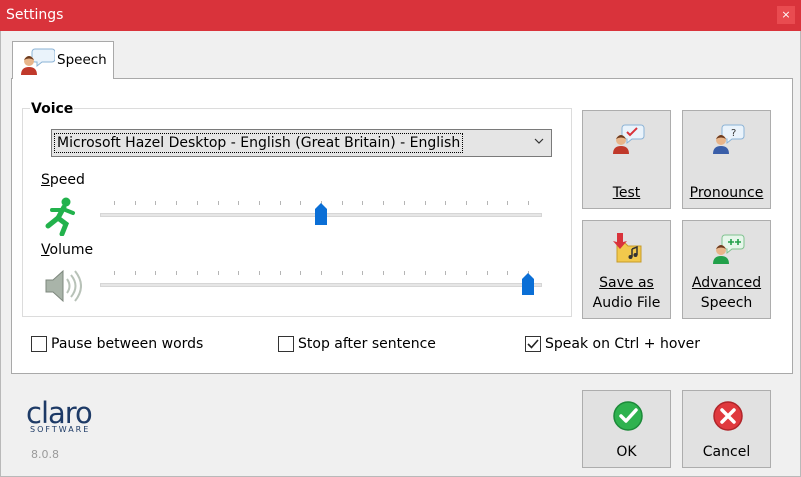 The height and width of the screenshot is (477, 801). I want to click on speaker-check-icon, so click(629, 139).